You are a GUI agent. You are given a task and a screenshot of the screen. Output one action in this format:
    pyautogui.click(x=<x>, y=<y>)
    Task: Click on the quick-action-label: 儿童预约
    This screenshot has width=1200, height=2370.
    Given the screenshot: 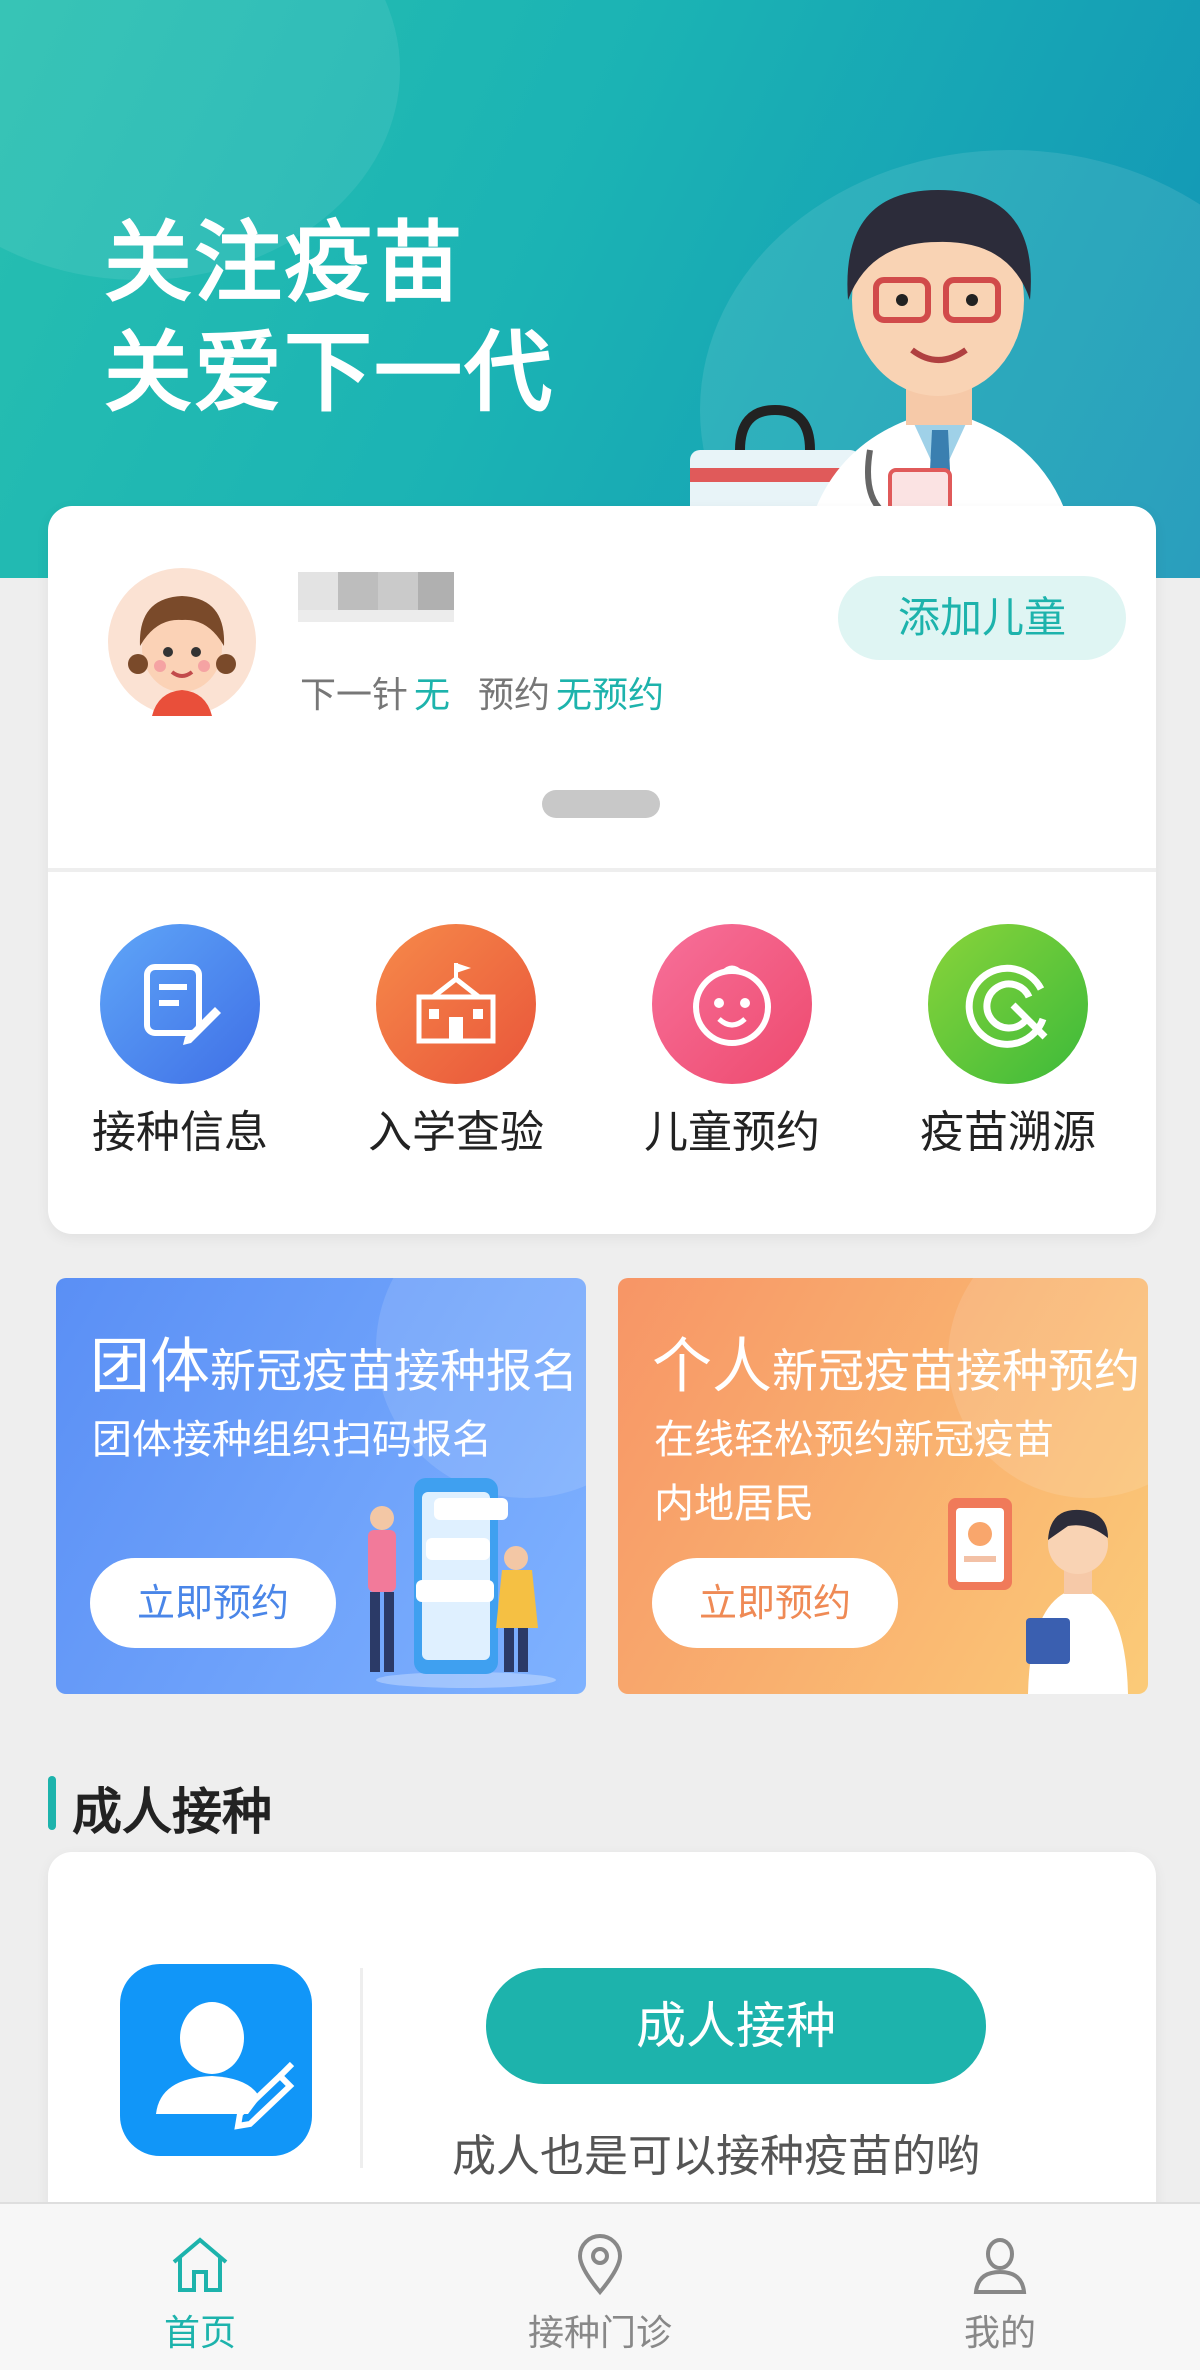 What is the action you would take?
    pyautogui.click(x=732, y=1132)
    